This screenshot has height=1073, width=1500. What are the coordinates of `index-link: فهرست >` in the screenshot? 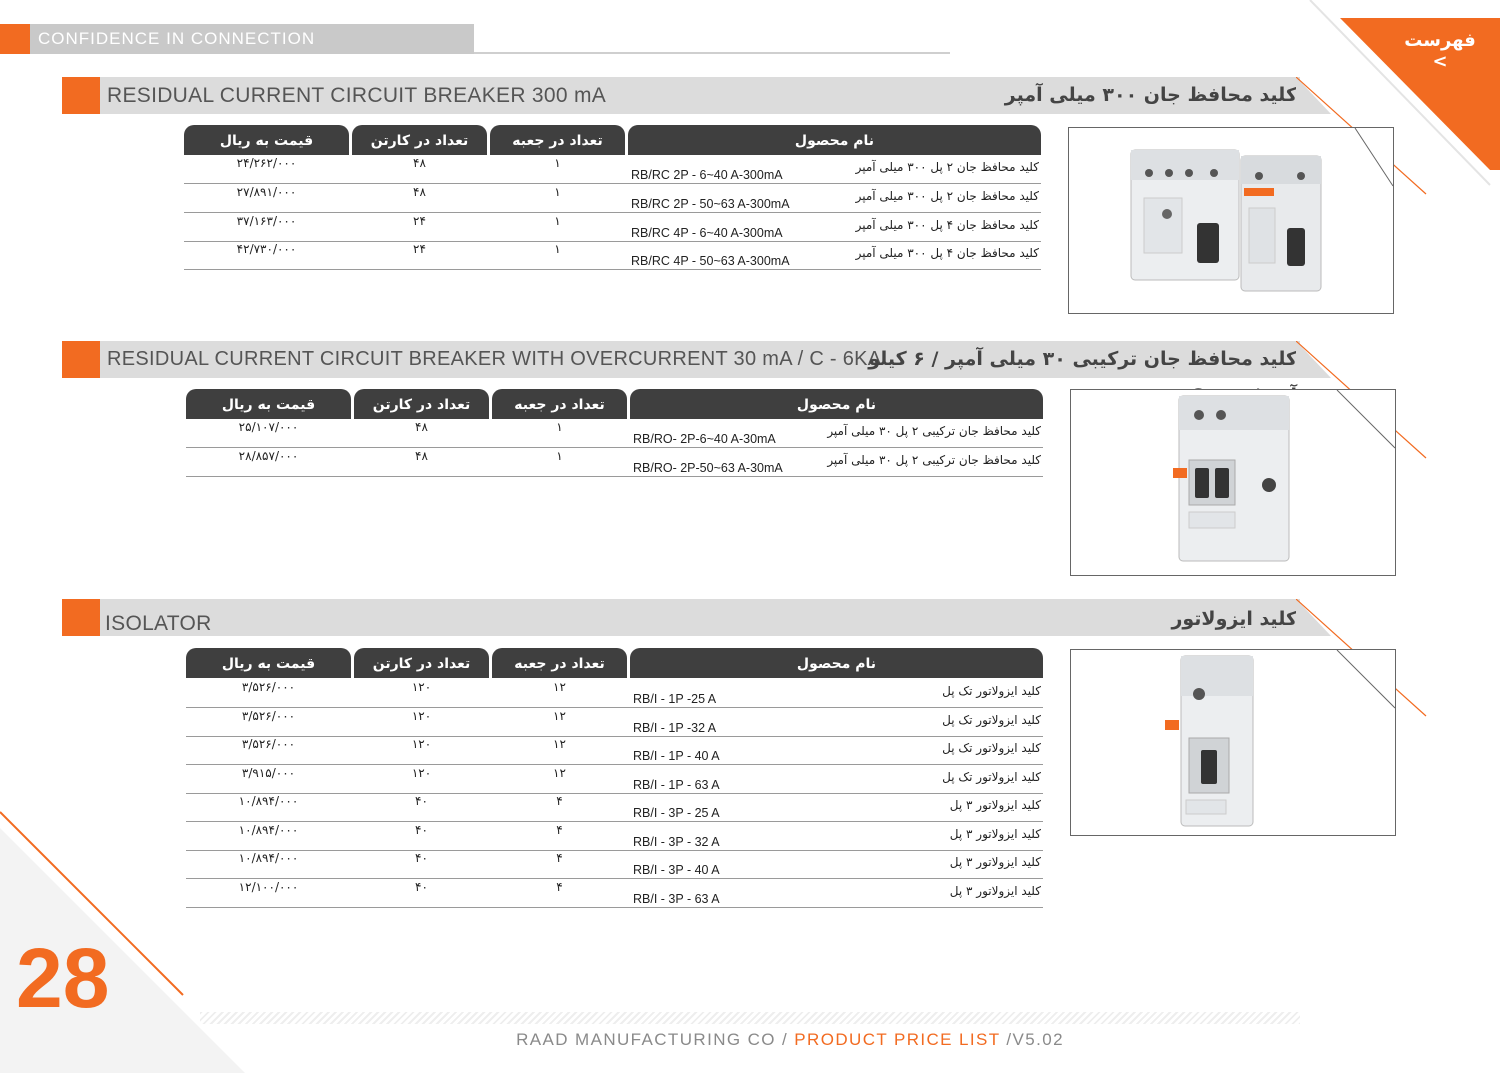 It's located at (1440, 51).